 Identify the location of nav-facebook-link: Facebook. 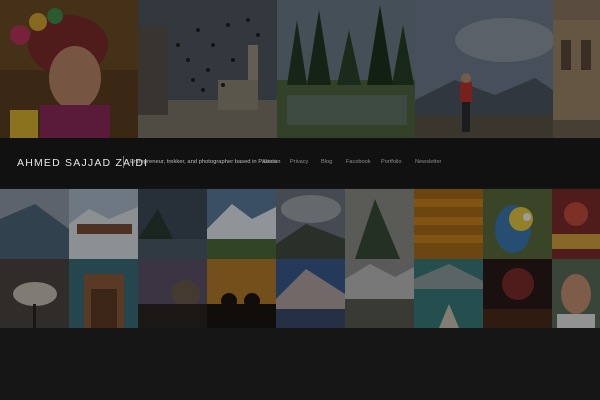
(358, 162).